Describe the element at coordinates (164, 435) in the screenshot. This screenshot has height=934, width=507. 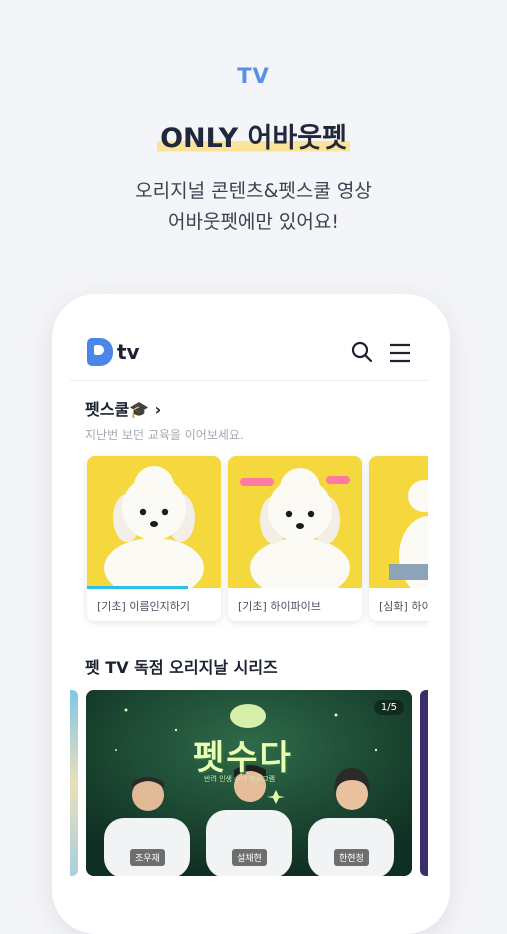
I see `petschool-subtitle: 지난번 보던 교육을 이어보세요.` at that location.